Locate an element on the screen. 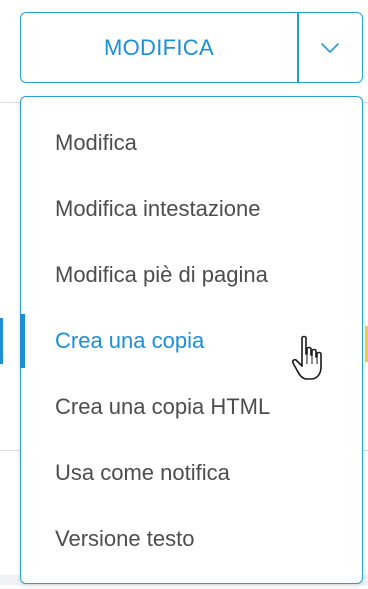  menu-item-label: Versione testo is located at coordinates (125, 538).